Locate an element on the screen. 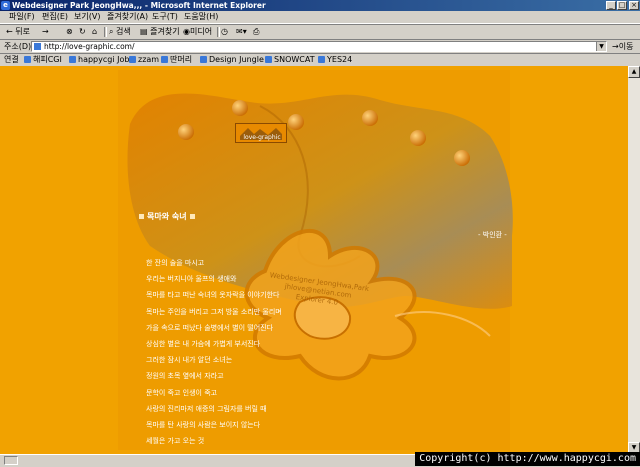 This screenshot has width=640, height=467. scroll-up-icon: ▲ is located at coordinates (634, 72).